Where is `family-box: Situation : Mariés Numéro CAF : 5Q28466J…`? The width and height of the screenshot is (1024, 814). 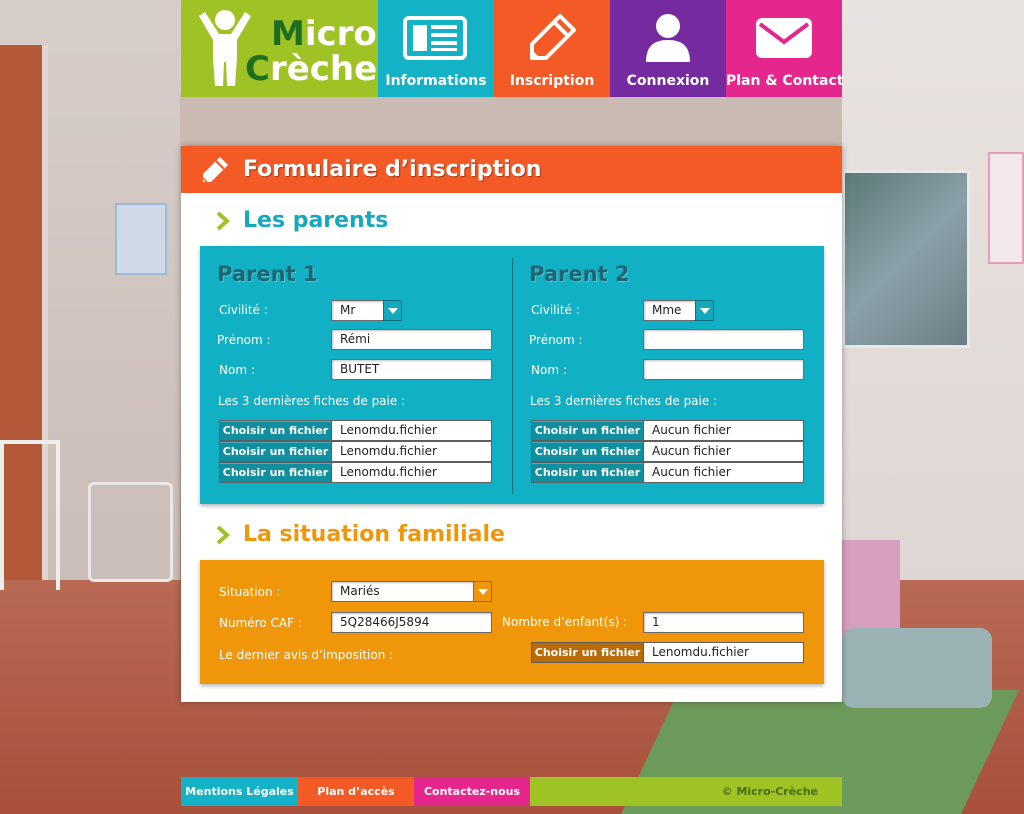 family-box: Situation : Mariés Numéro CAF : 5Q28466J… is located at coordinates (512, 622).